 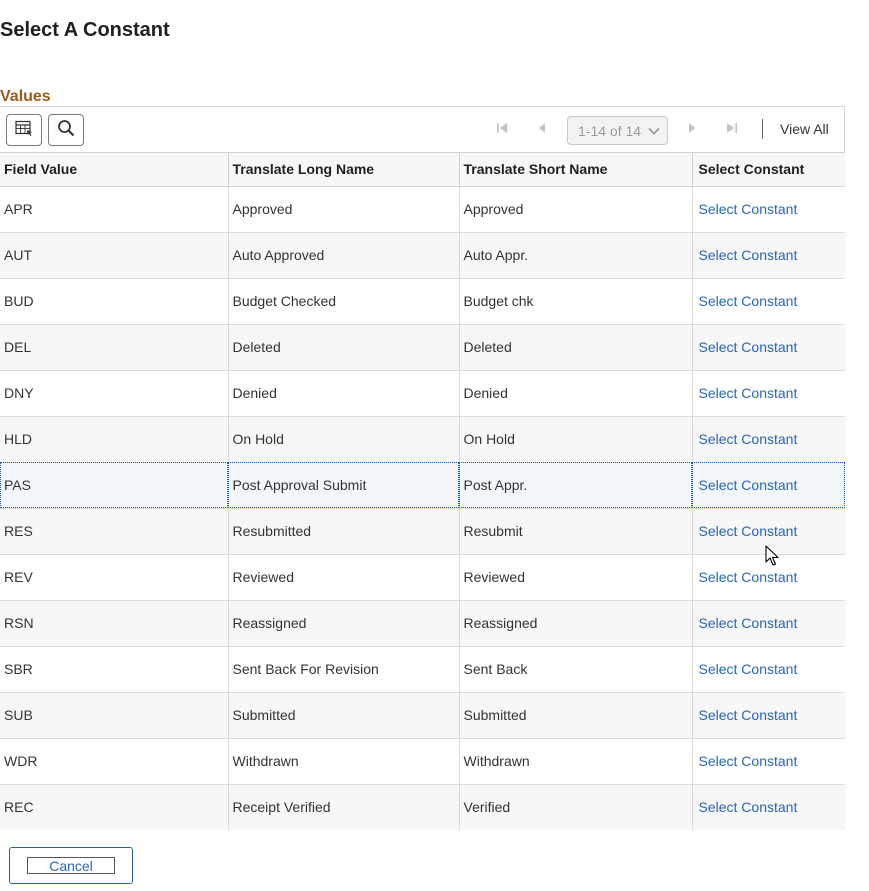 What do you see at coordinates (576, 170) in the screenshot?
I see `column-header-short-name: Translate Short Name` at bounding box center [576, 170].